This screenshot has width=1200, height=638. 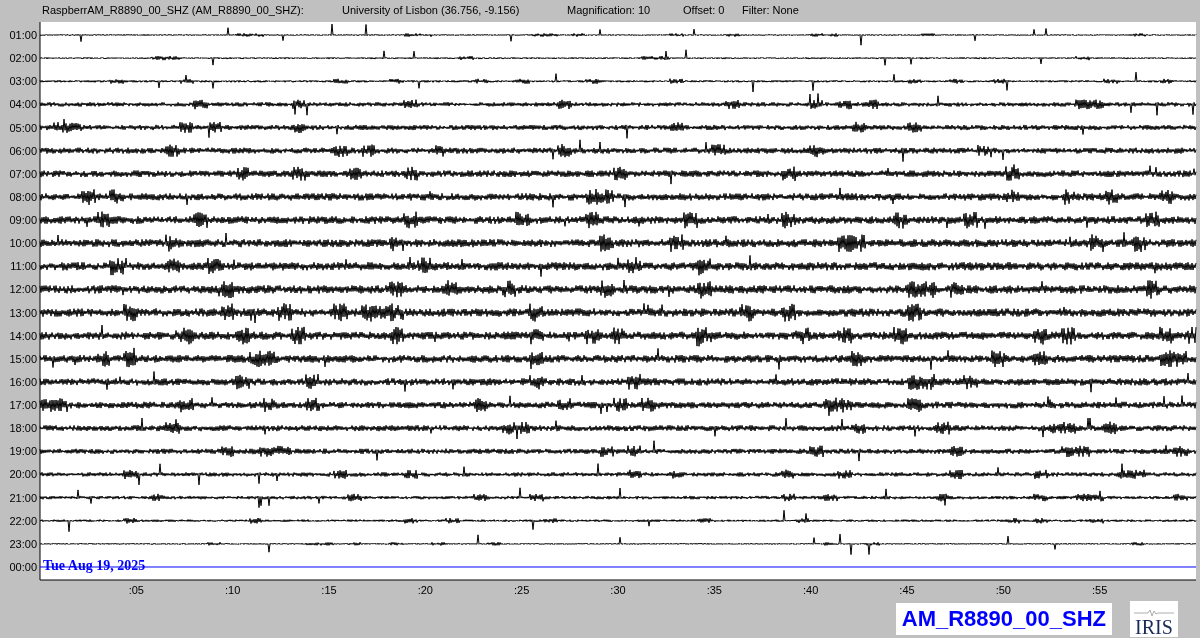 I want to click on hour-label: 10:00, so click(x=23, y=243).